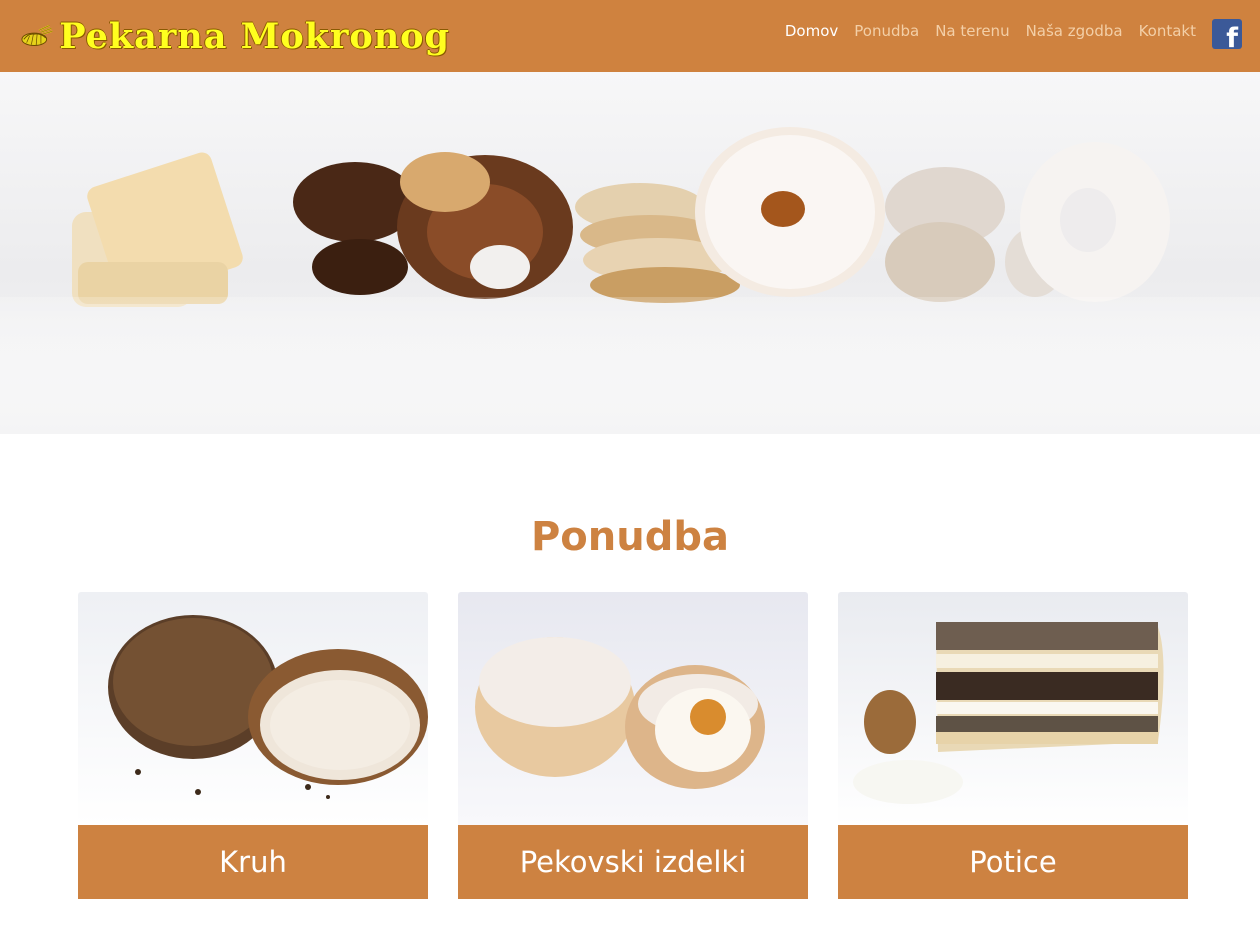 This screenshot has width=1260, height=928. What do you see at coordinates (1167, 31) in the screenshot?
I see `nav-item-kontakt: Kontakt` at bounding box center [1167, 31].